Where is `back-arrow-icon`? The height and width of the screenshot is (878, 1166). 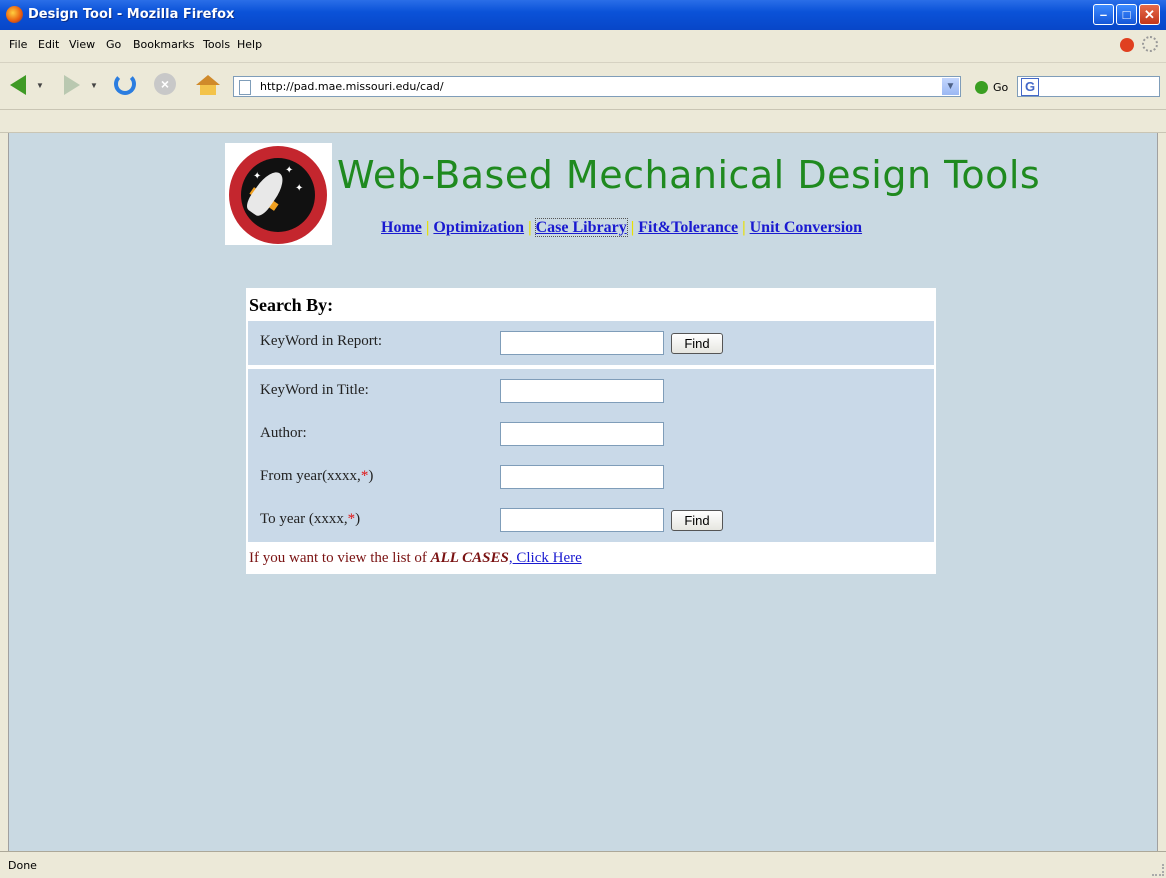 back-arrow-icon is located at coordinates (18, 85).